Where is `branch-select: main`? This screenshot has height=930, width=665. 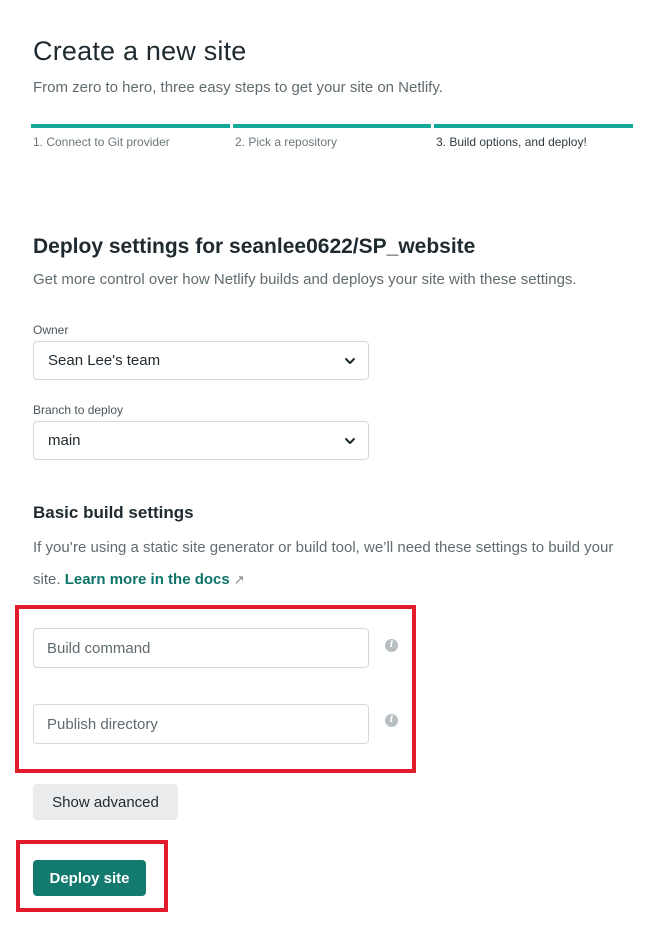 branch-select: main is located at coordinates (201, 440).